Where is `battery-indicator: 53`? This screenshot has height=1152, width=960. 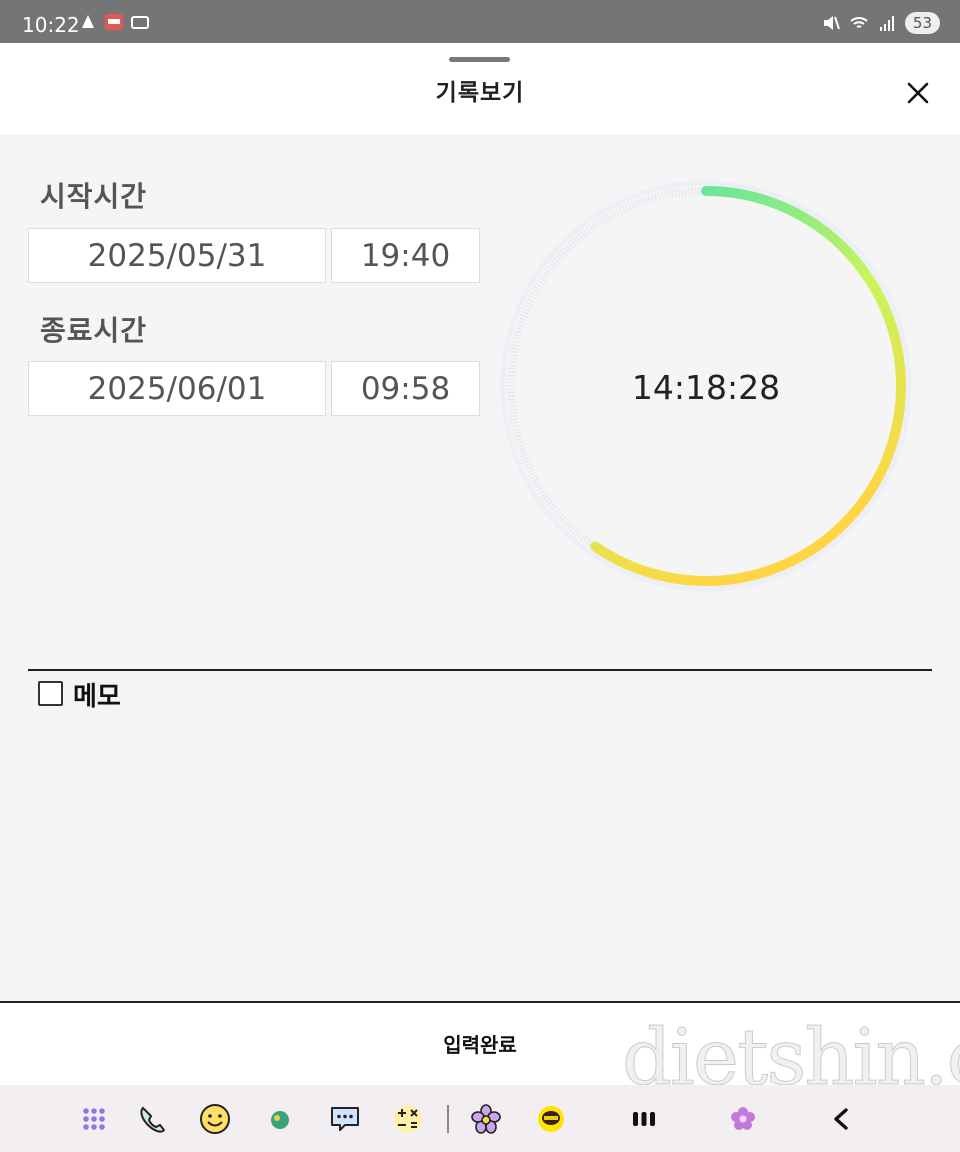 battery-indicator: 53 is located at coordinates (922, 23).